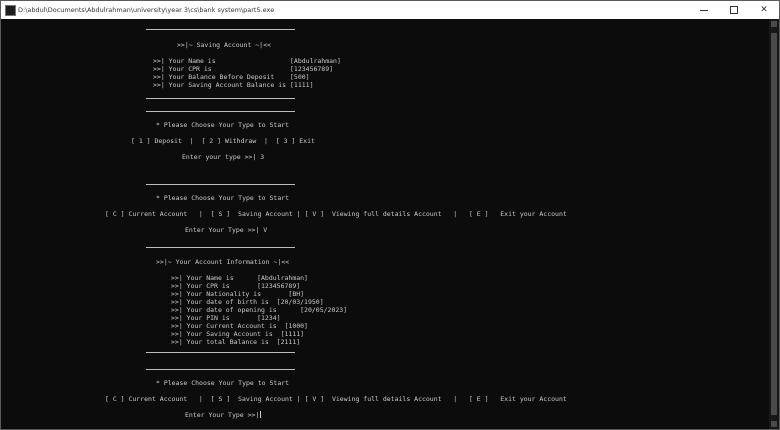 Image resolution: width=780 pixels, height=430 pixels. Describe the element at coordinates (239, 278) in the screenshot. I see `info-line: >>| Your Name is [Abdulrahman]` at that location.